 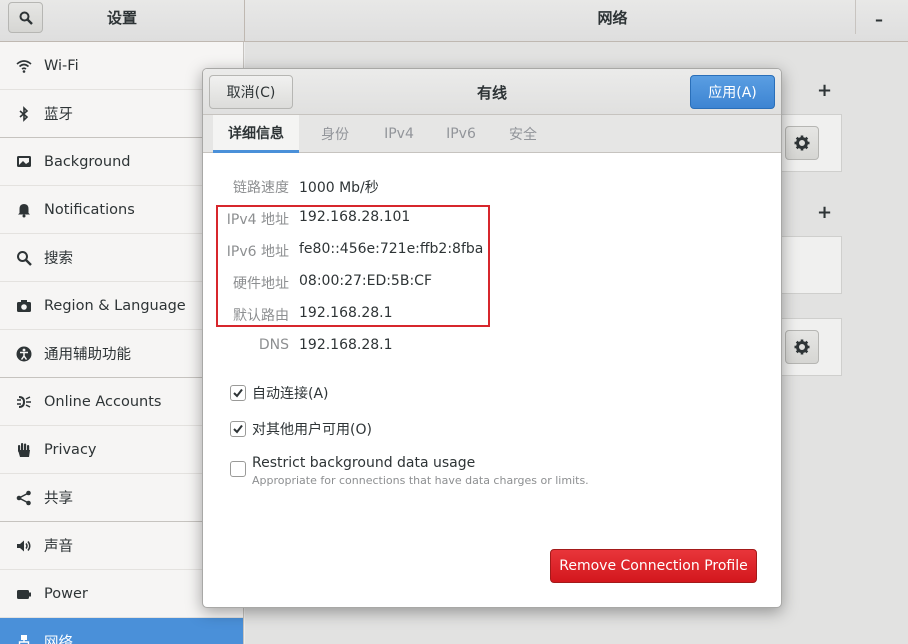 What do you see at coordinates (24, 66) in the screenshot?
I see `wifi-icon` at bounding box center [24, 66].